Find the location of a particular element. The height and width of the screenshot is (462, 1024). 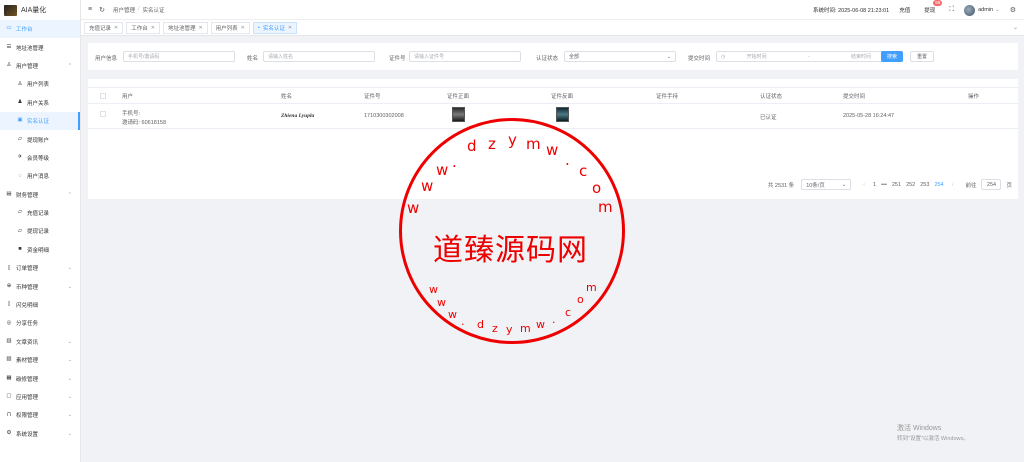

page-number: 252 is located at coordinates (910, 185).